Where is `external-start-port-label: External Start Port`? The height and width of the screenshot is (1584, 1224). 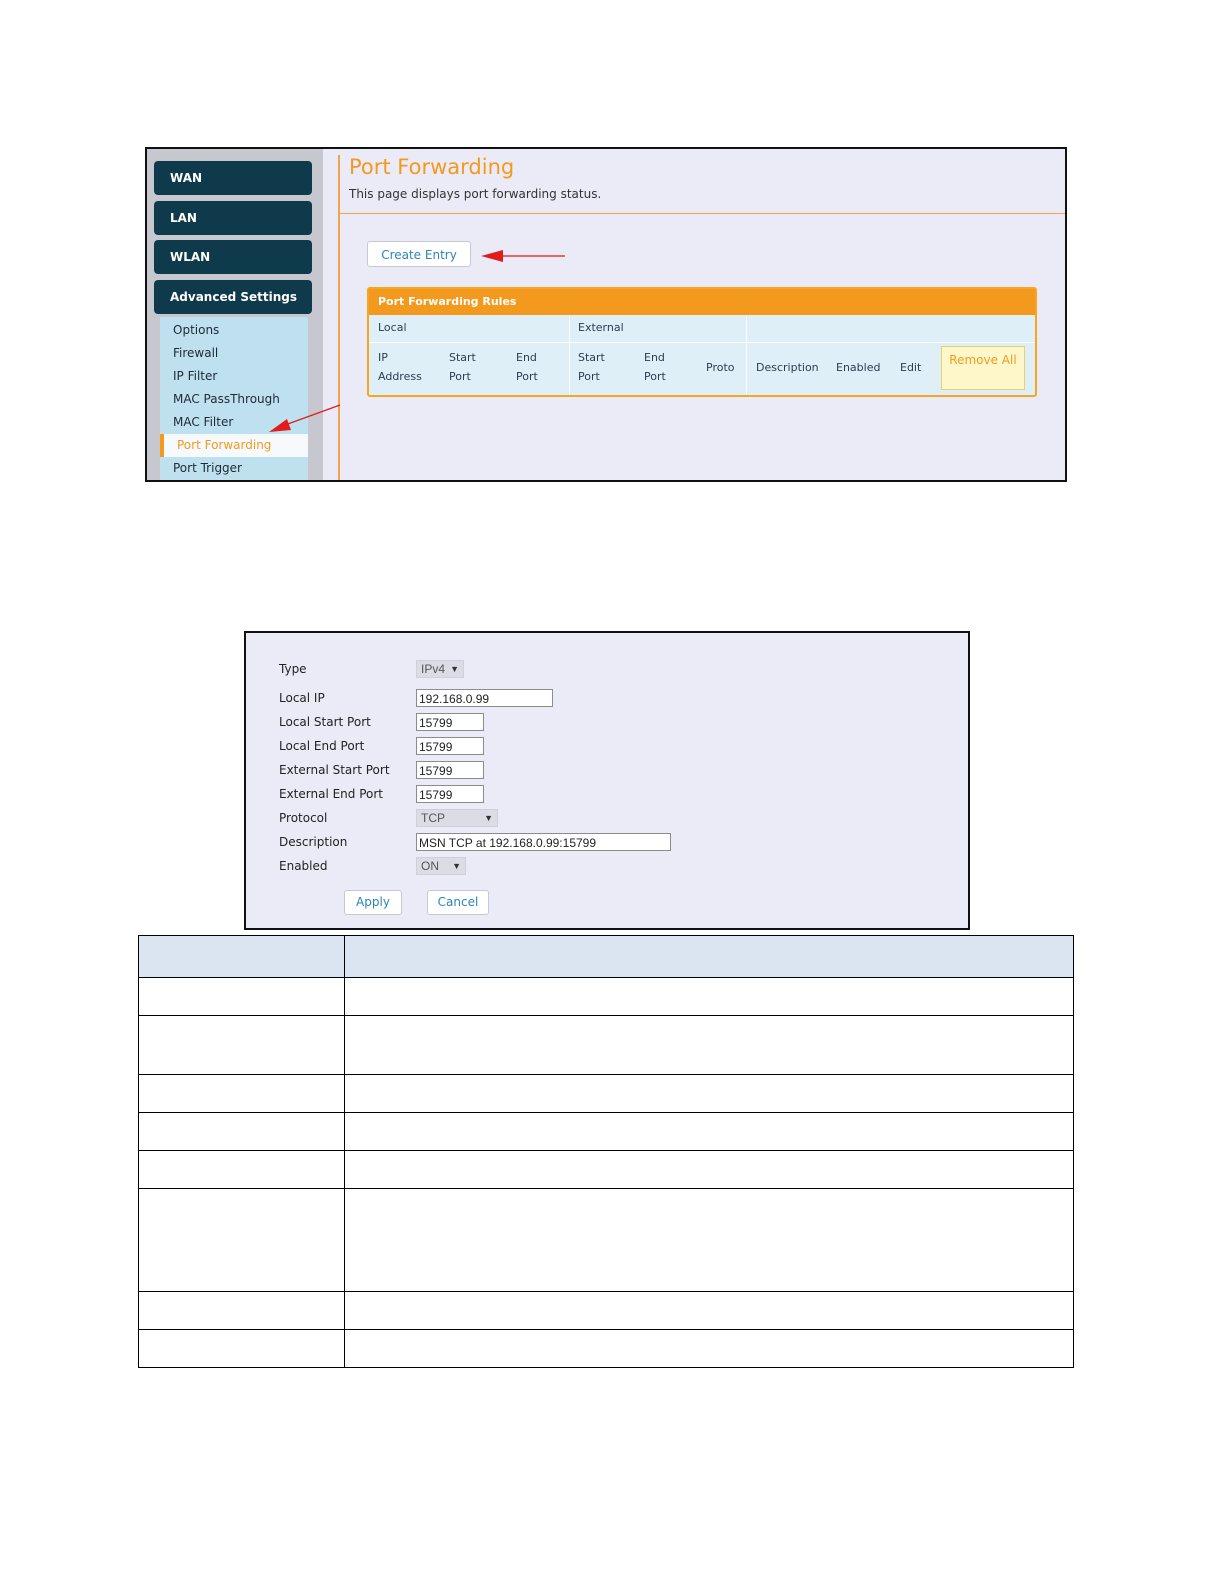
external-start-port-label: External Start Port is located at coordinates (334, 770).